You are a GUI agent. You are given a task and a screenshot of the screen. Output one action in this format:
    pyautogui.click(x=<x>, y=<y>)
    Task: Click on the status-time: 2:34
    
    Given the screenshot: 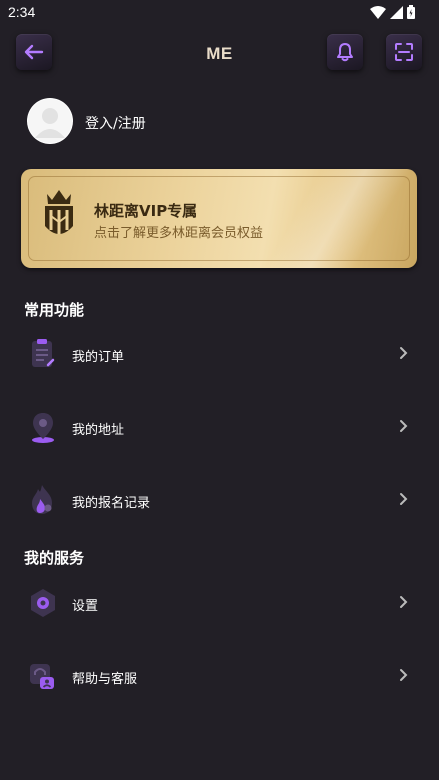 What is the action you would take?
    pyautogui.click(x=22, y=12)
    